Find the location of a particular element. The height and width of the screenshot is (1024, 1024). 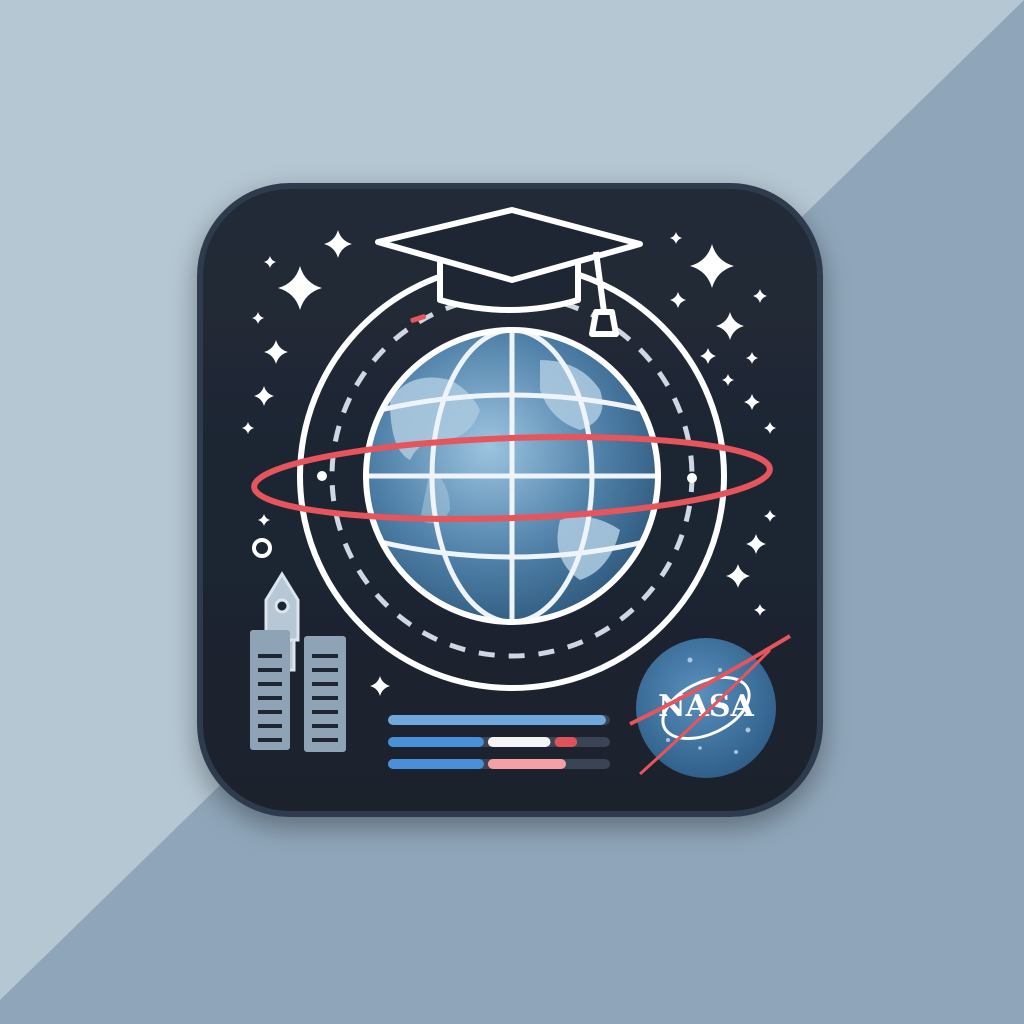

globe-icon is located at coordinates (512, 476).